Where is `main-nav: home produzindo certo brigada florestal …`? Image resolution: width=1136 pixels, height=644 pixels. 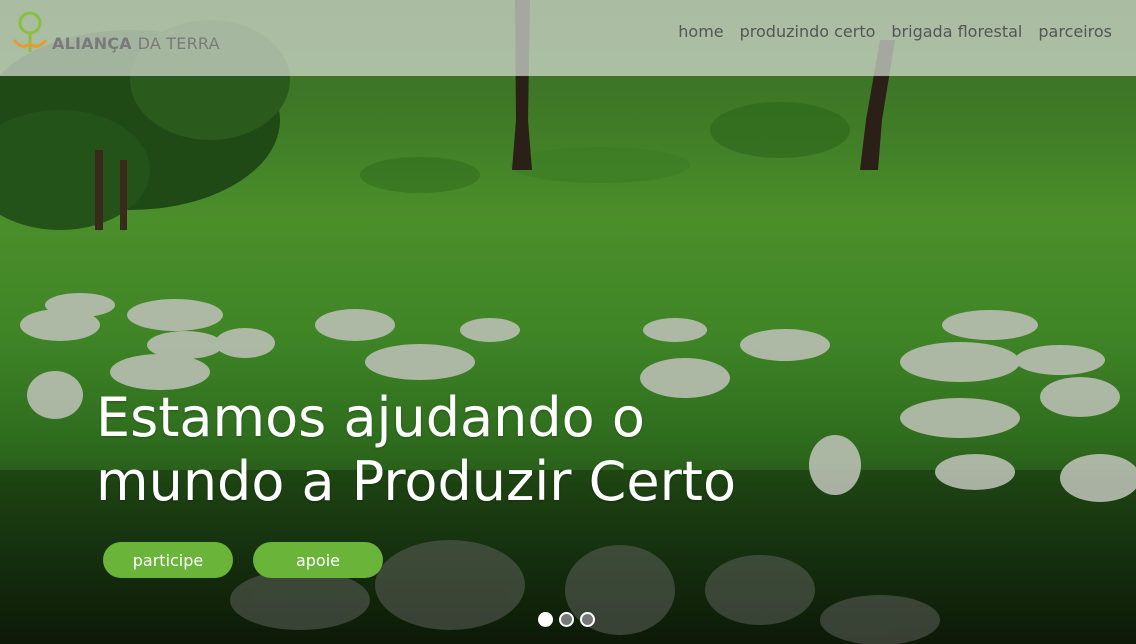
main-nav: home produzindo certo brigada florestal … is located at coordinates (895, 31).